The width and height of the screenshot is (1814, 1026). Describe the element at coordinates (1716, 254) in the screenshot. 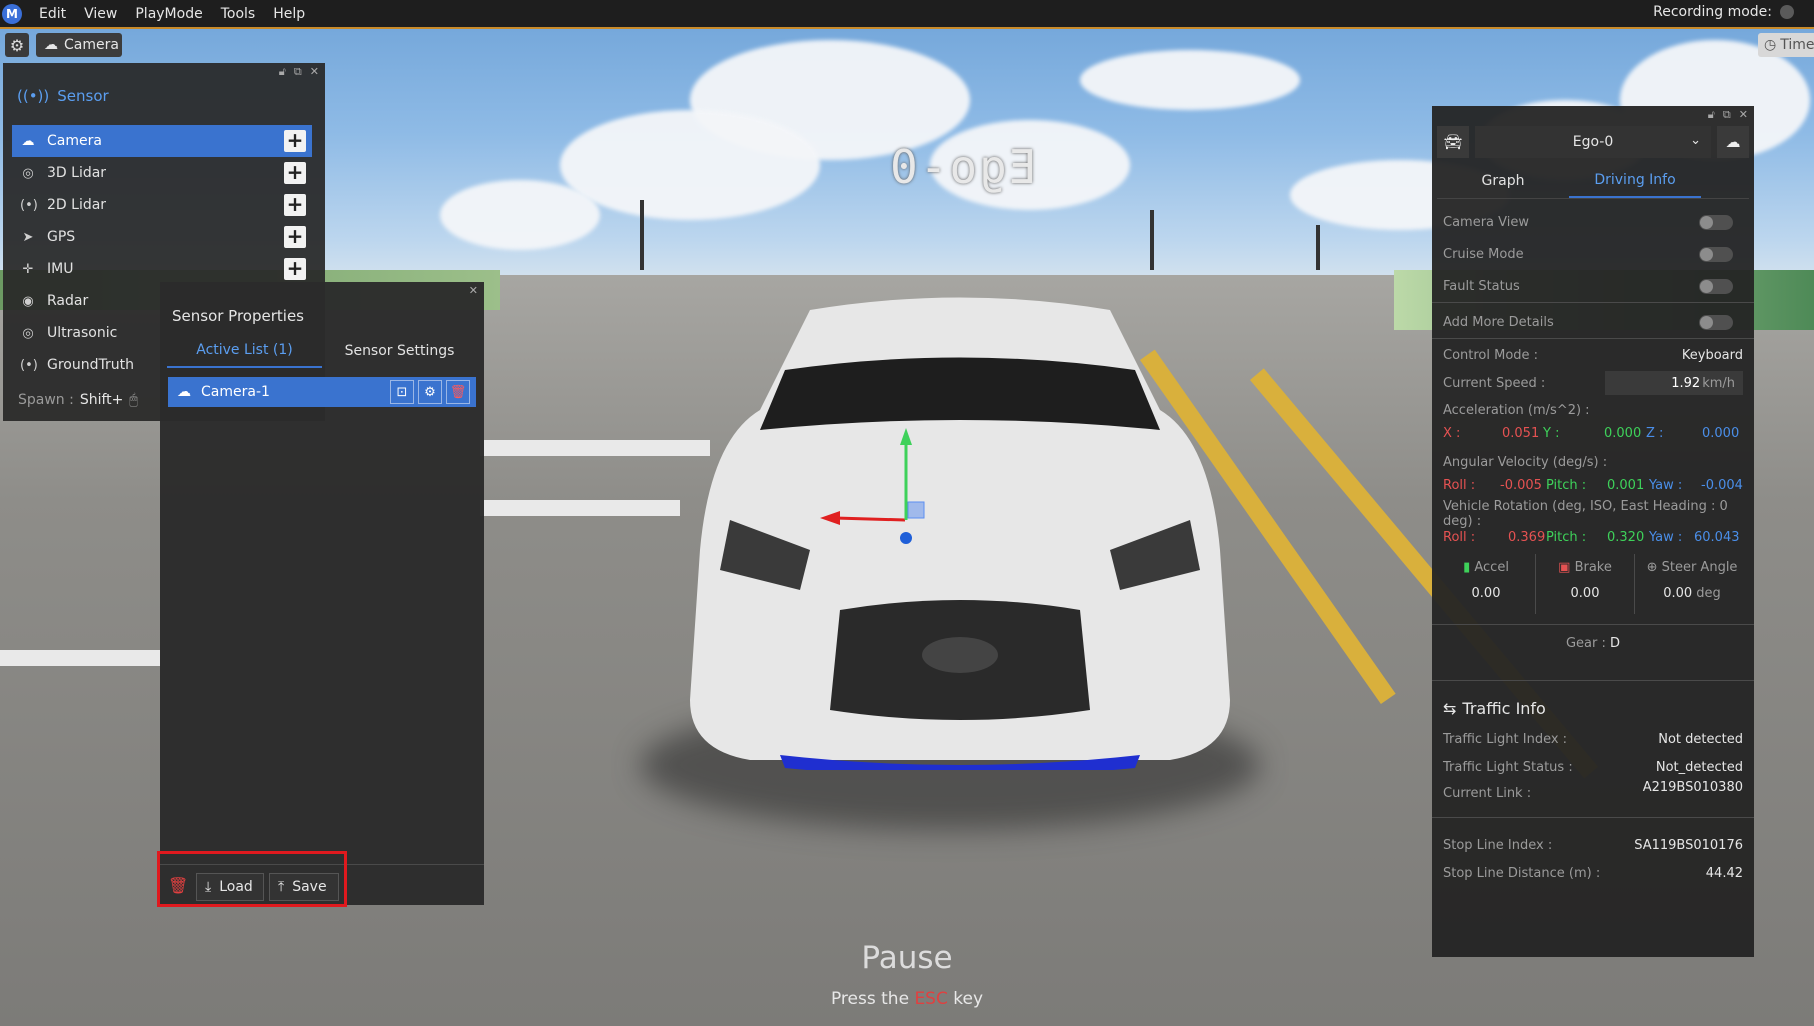

I see `cruise-mode-toggle` at that location.